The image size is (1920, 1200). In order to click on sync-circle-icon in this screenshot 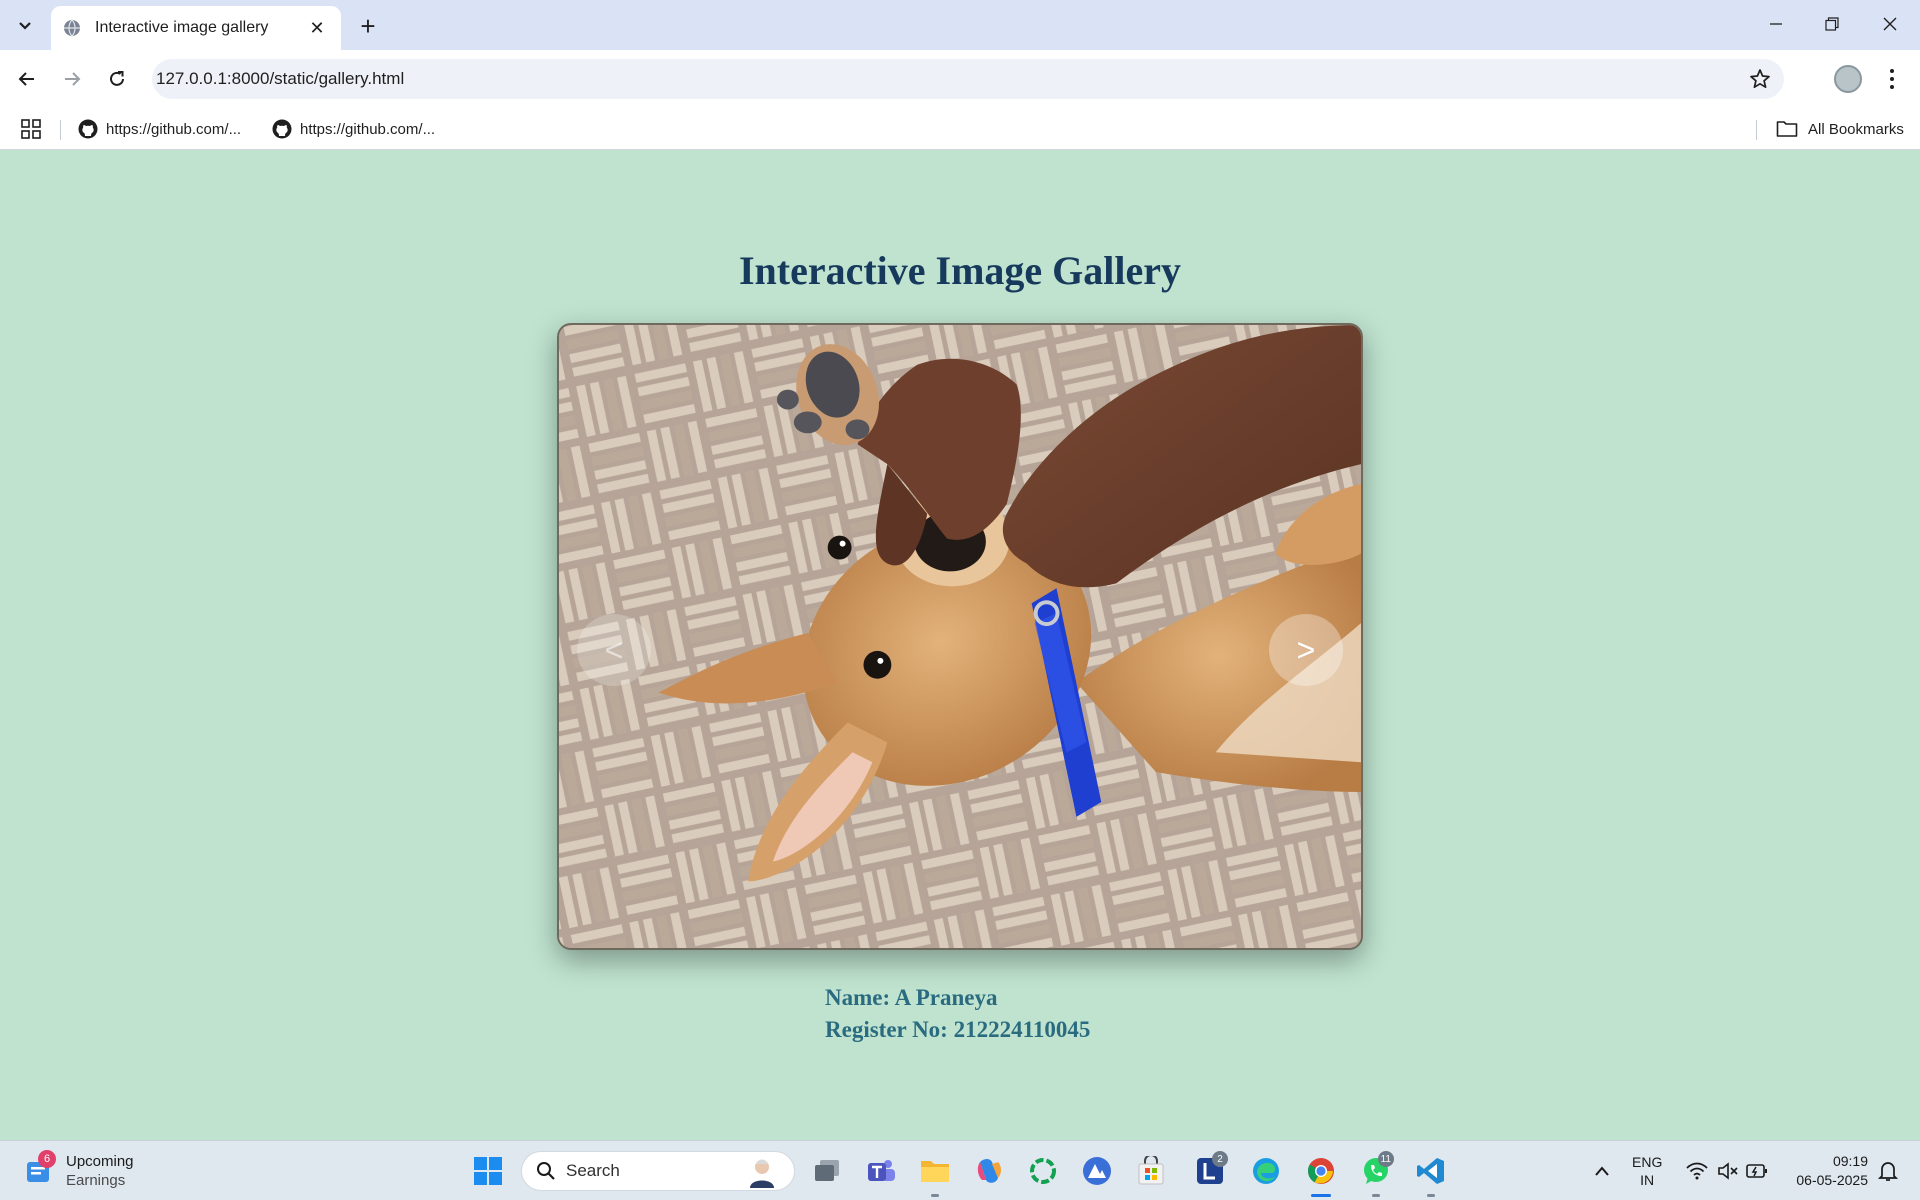, I will do `click(1043, 1171)`.